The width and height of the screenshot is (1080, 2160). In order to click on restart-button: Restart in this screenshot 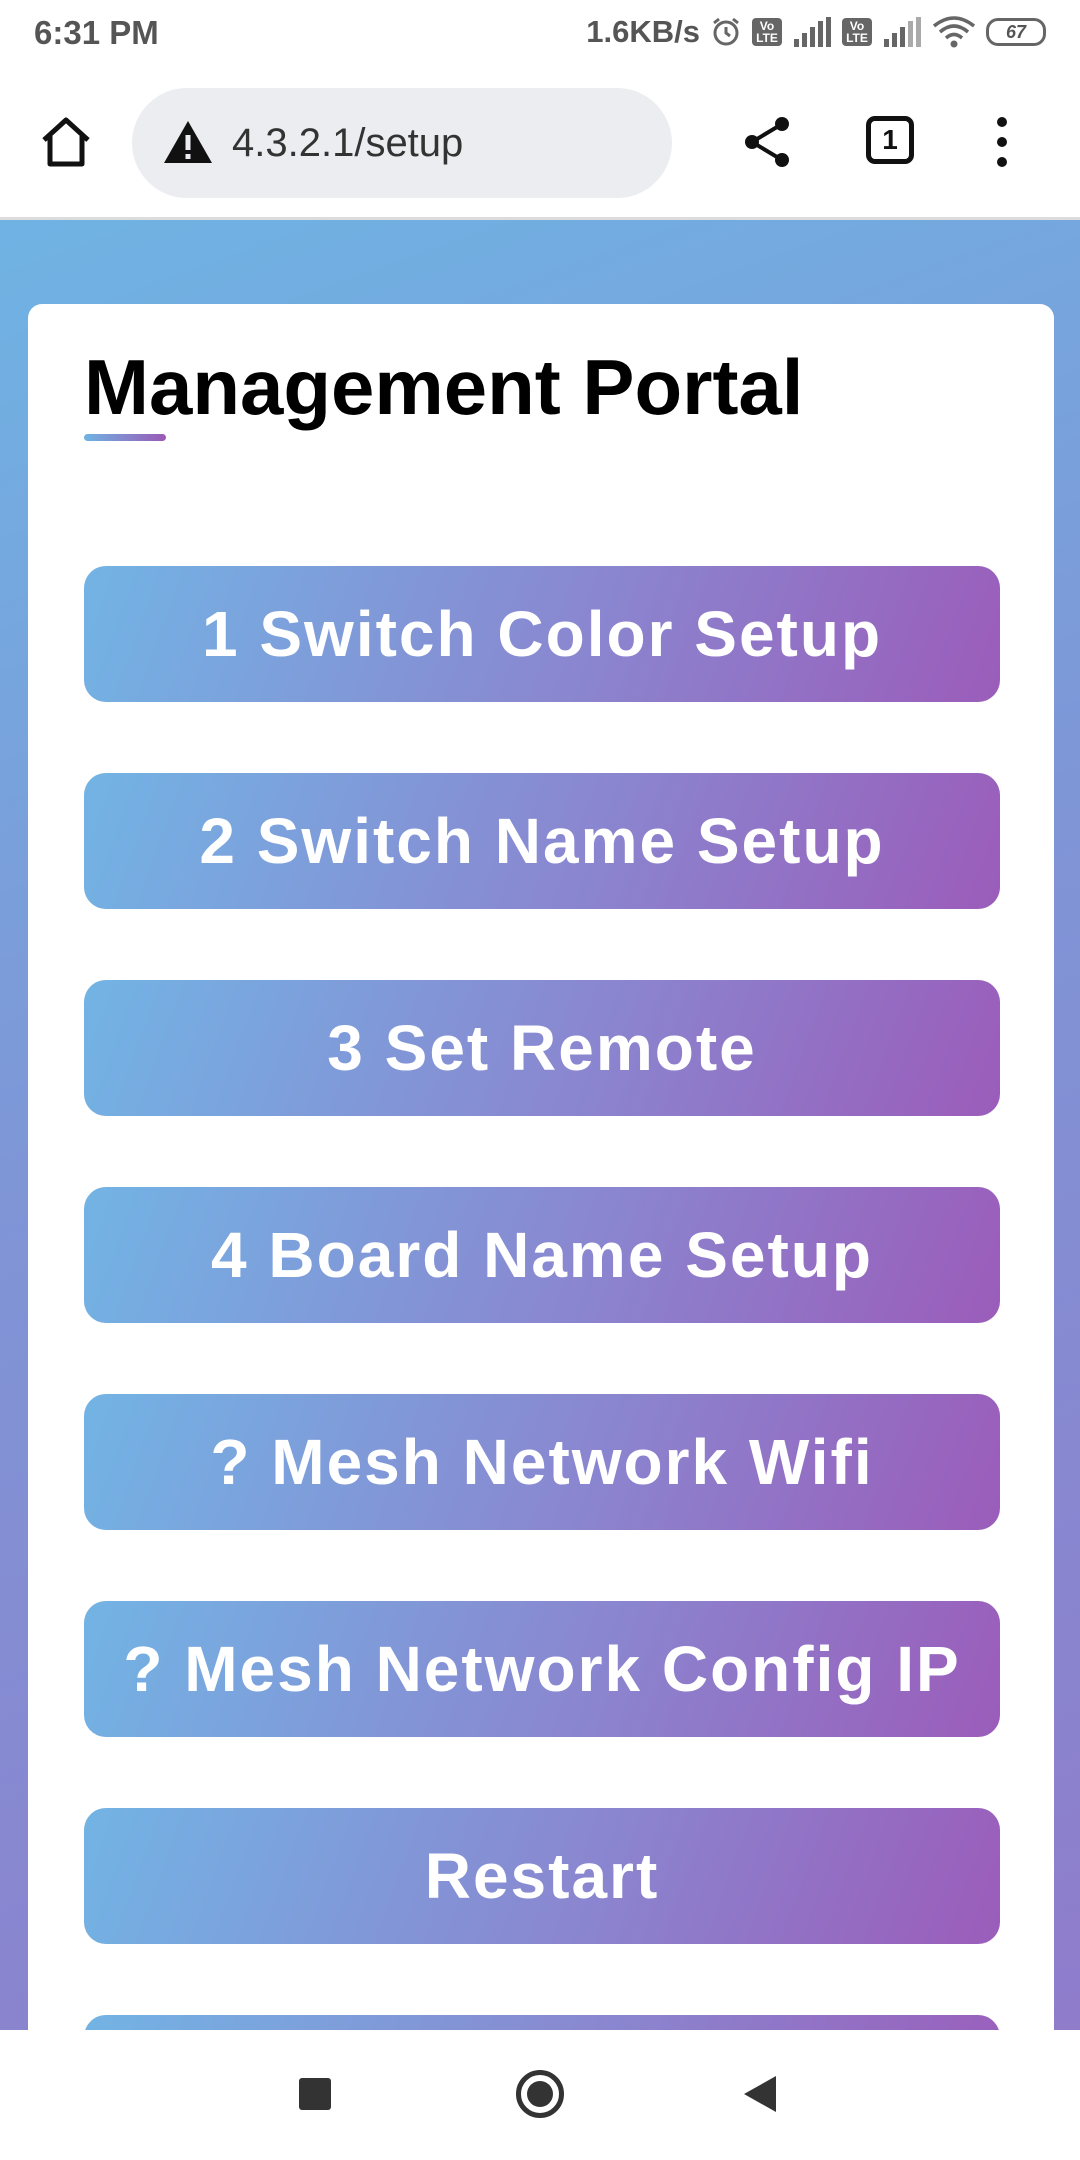, I will do `click(542, 1876)`.